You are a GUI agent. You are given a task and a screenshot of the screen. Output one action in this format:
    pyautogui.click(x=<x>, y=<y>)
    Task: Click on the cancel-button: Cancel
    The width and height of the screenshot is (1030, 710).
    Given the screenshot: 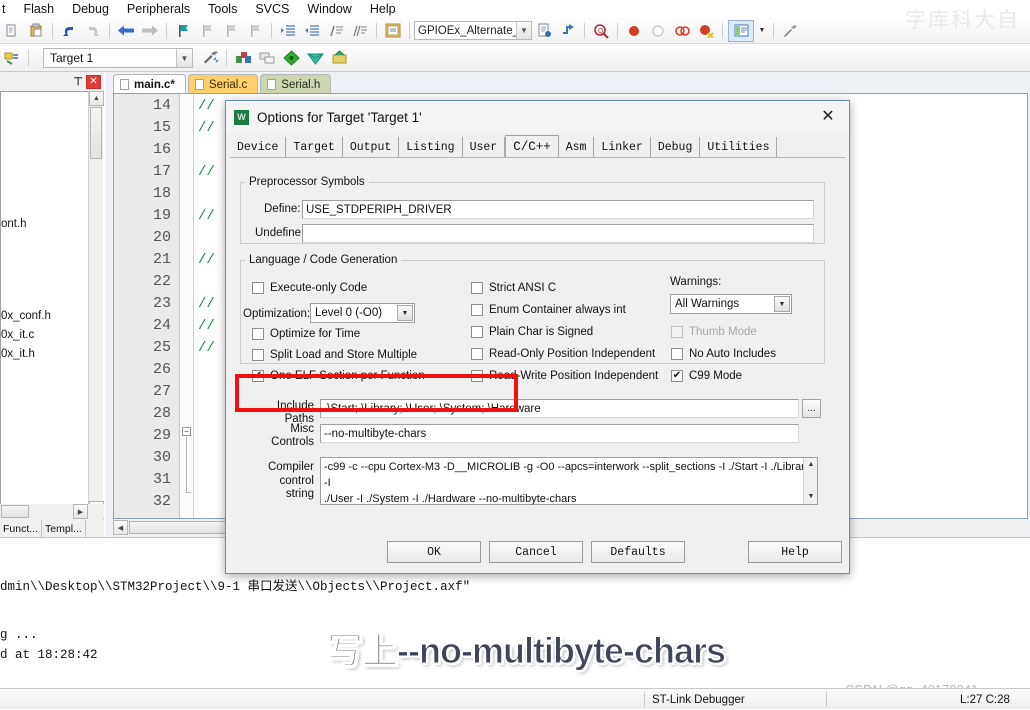 What is the action you would take?
    pyautogui.click(x=536, y=552)
    